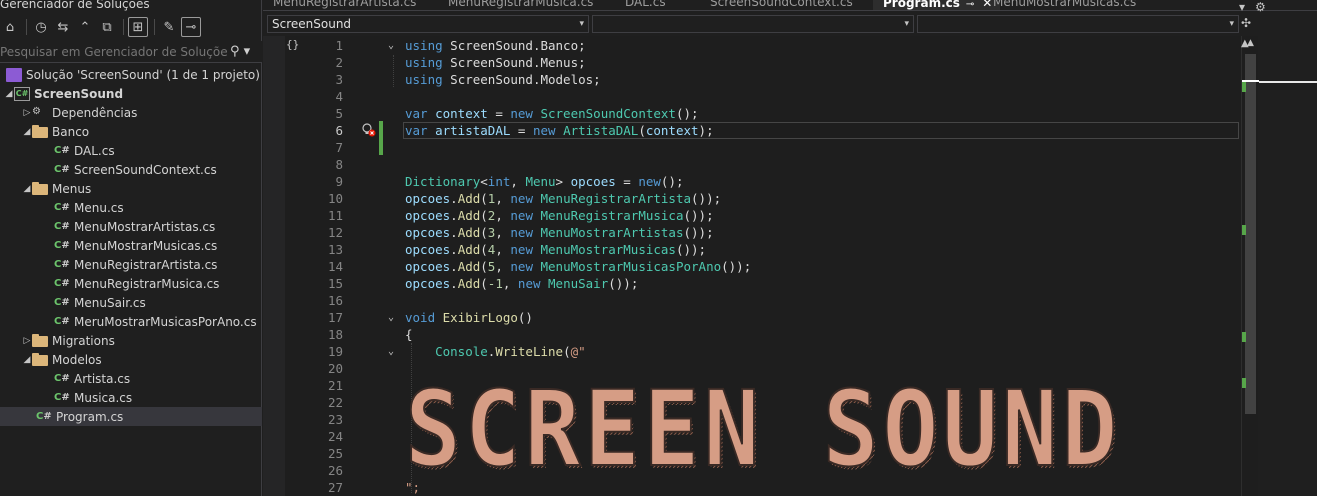  Describe the element at coordinates (1250, 234) in the screenshot. I see `scrollbar-thumb` at that location.